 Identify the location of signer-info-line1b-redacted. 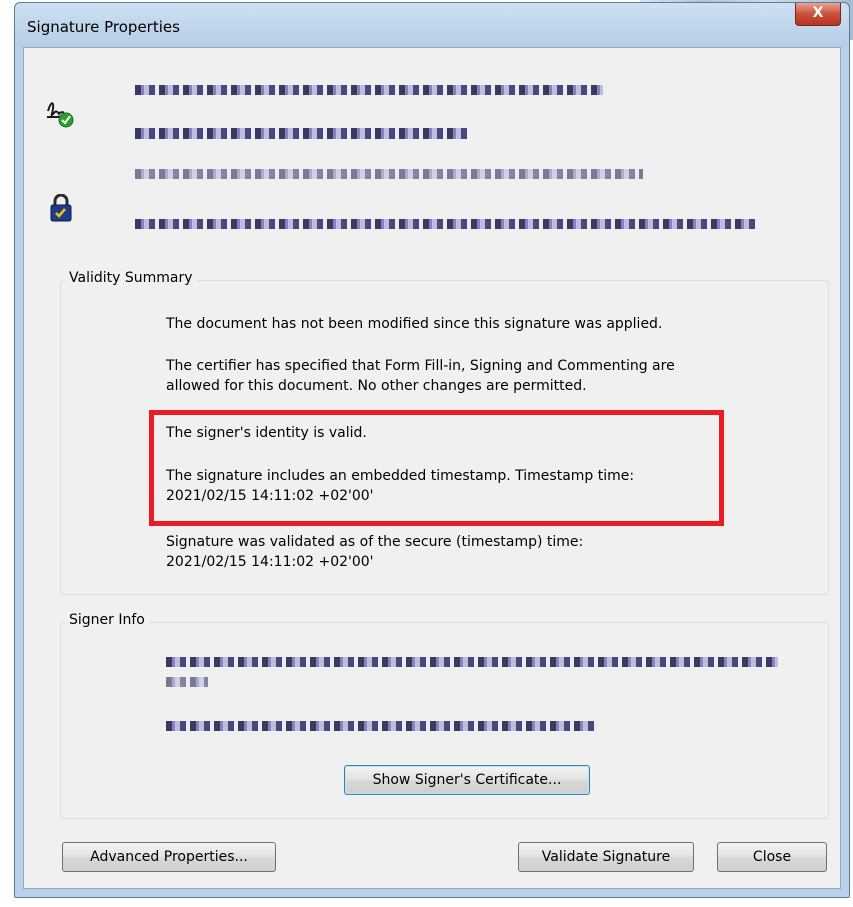
(187, 682).